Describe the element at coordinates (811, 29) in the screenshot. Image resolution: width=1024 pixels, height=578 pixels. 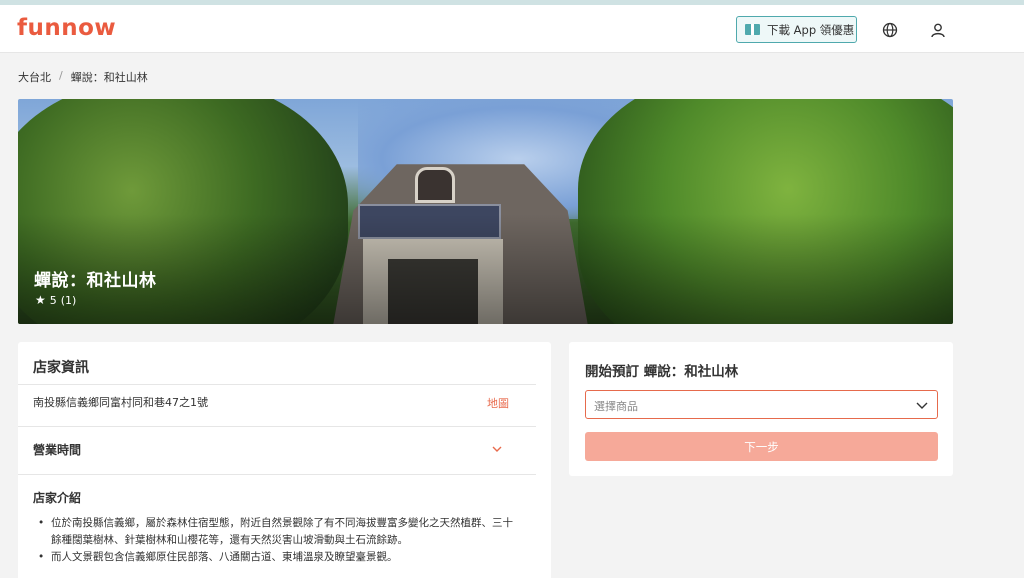
I see `download-app-label: 下載 App 領優惠` at that location.